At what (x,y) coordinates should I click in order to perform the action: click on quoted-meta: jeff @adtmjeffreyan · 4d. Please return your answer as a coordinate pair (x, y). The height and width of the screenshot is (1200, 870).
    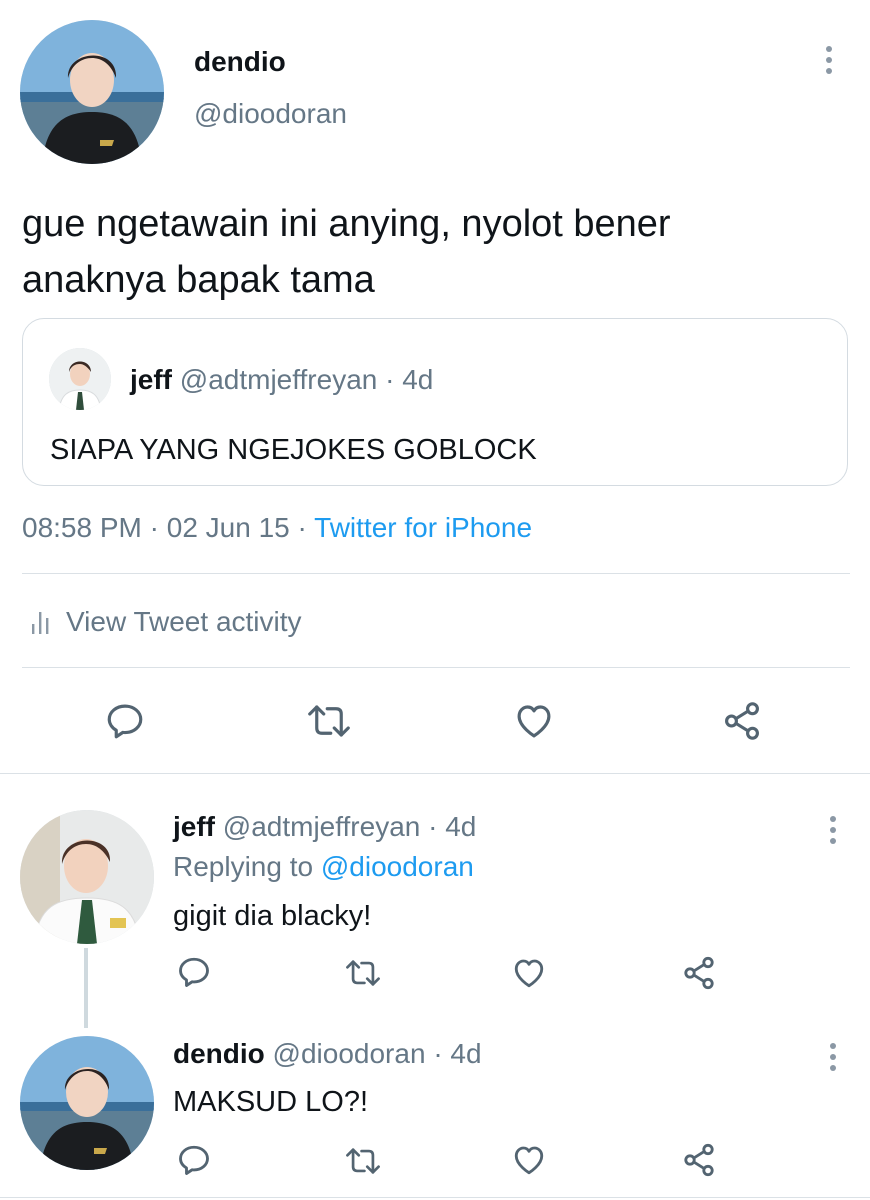
    Looking at the image, I should click on (281, 380).